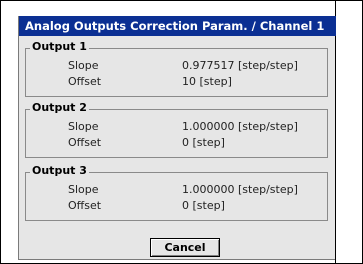  I want to click on output-2-offset-value: 0 [step], so click(203, 142).